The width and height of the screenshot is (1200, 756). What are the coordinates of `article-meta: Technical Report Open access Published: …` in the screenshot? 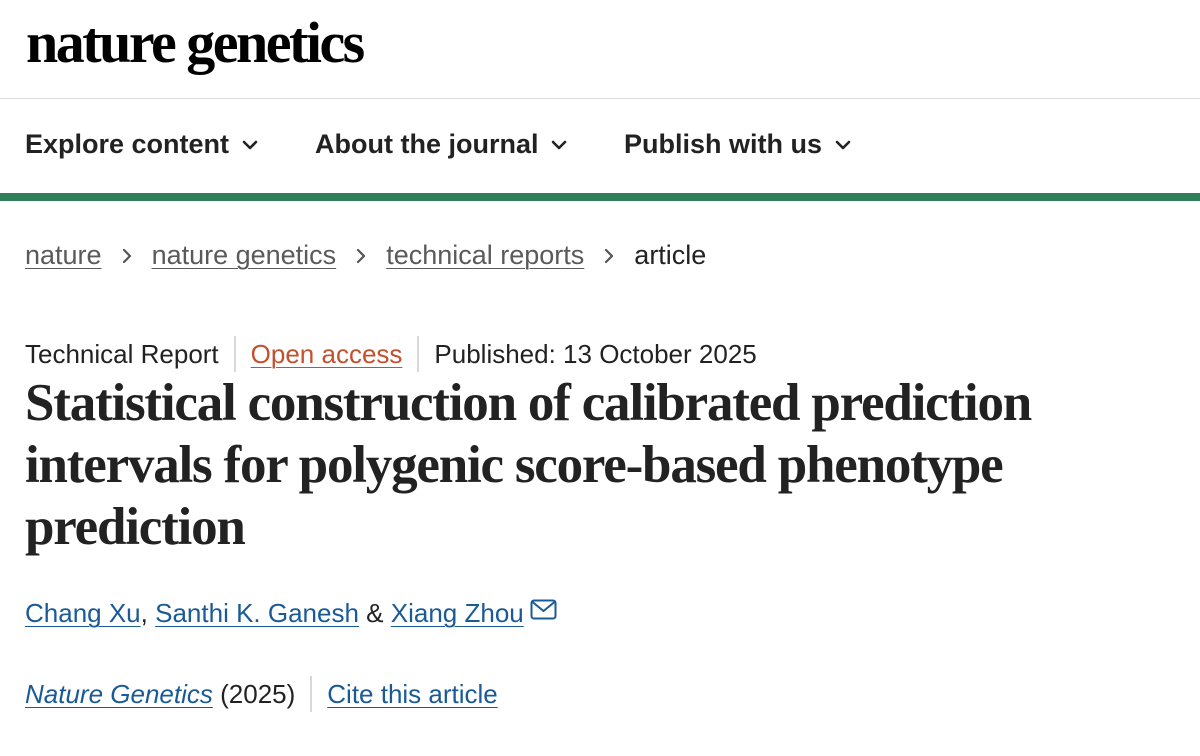 It's located at (391, 354).